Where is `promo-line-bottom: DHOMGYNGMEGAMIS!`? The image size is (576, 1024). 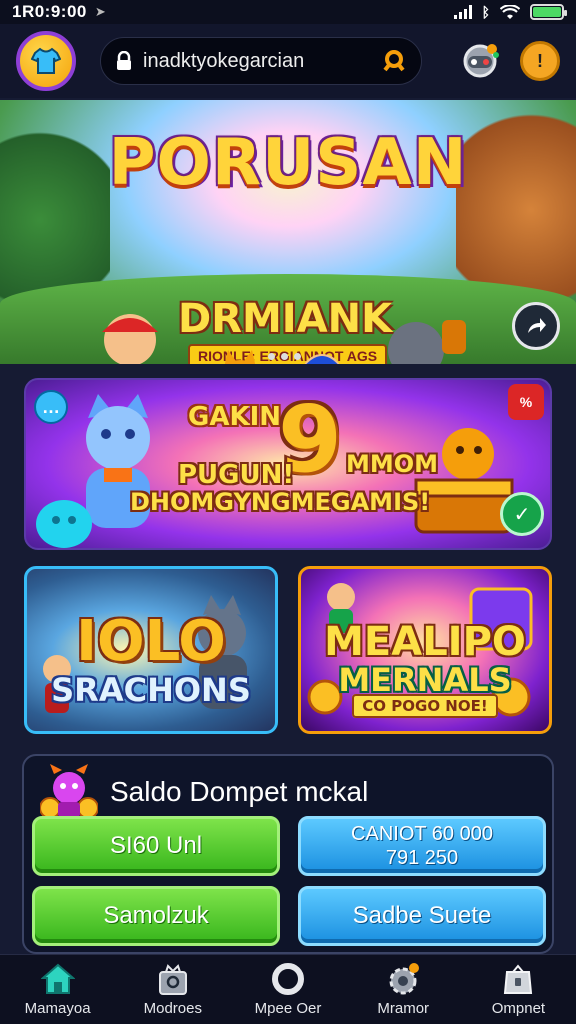 promo-line-bottom: DHOMGYNGMEGAMIS! is located at coordinates (280, 502).